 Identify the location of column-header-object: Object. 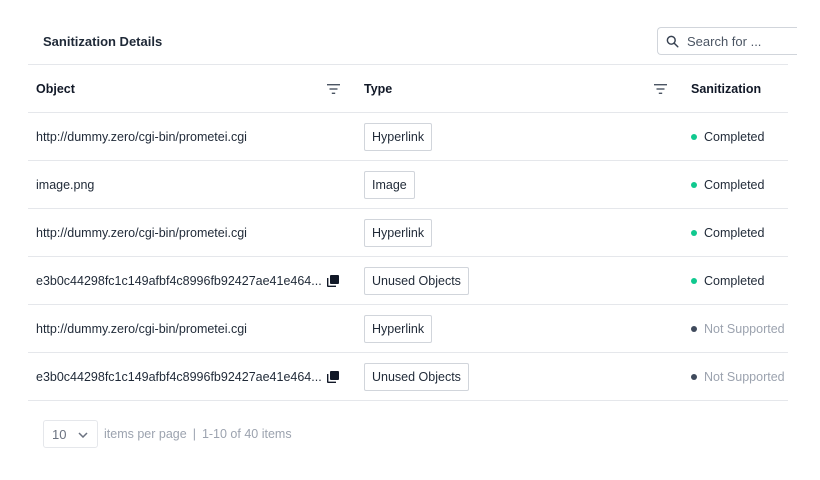
(186, 89).